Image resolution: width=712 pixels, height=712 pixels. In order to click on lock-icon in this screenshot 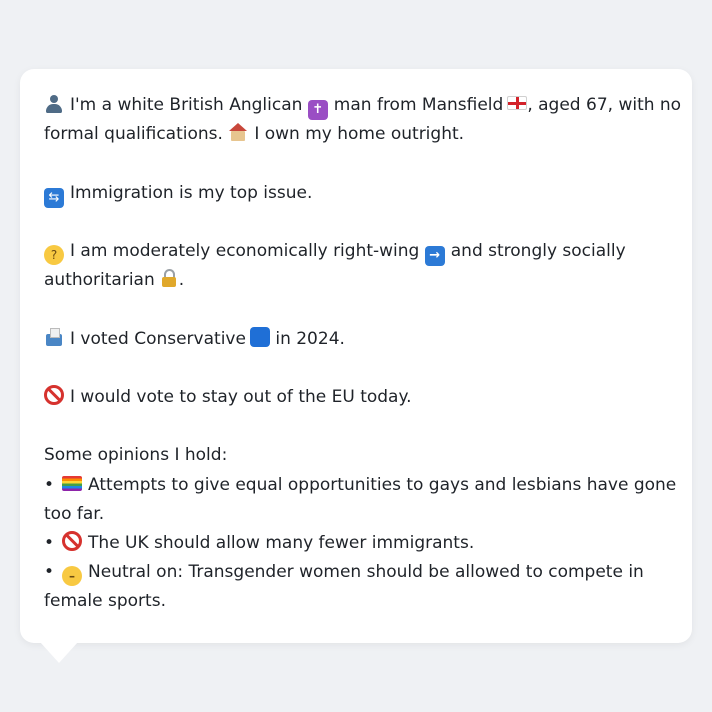, I will do `click(169, 278)`.